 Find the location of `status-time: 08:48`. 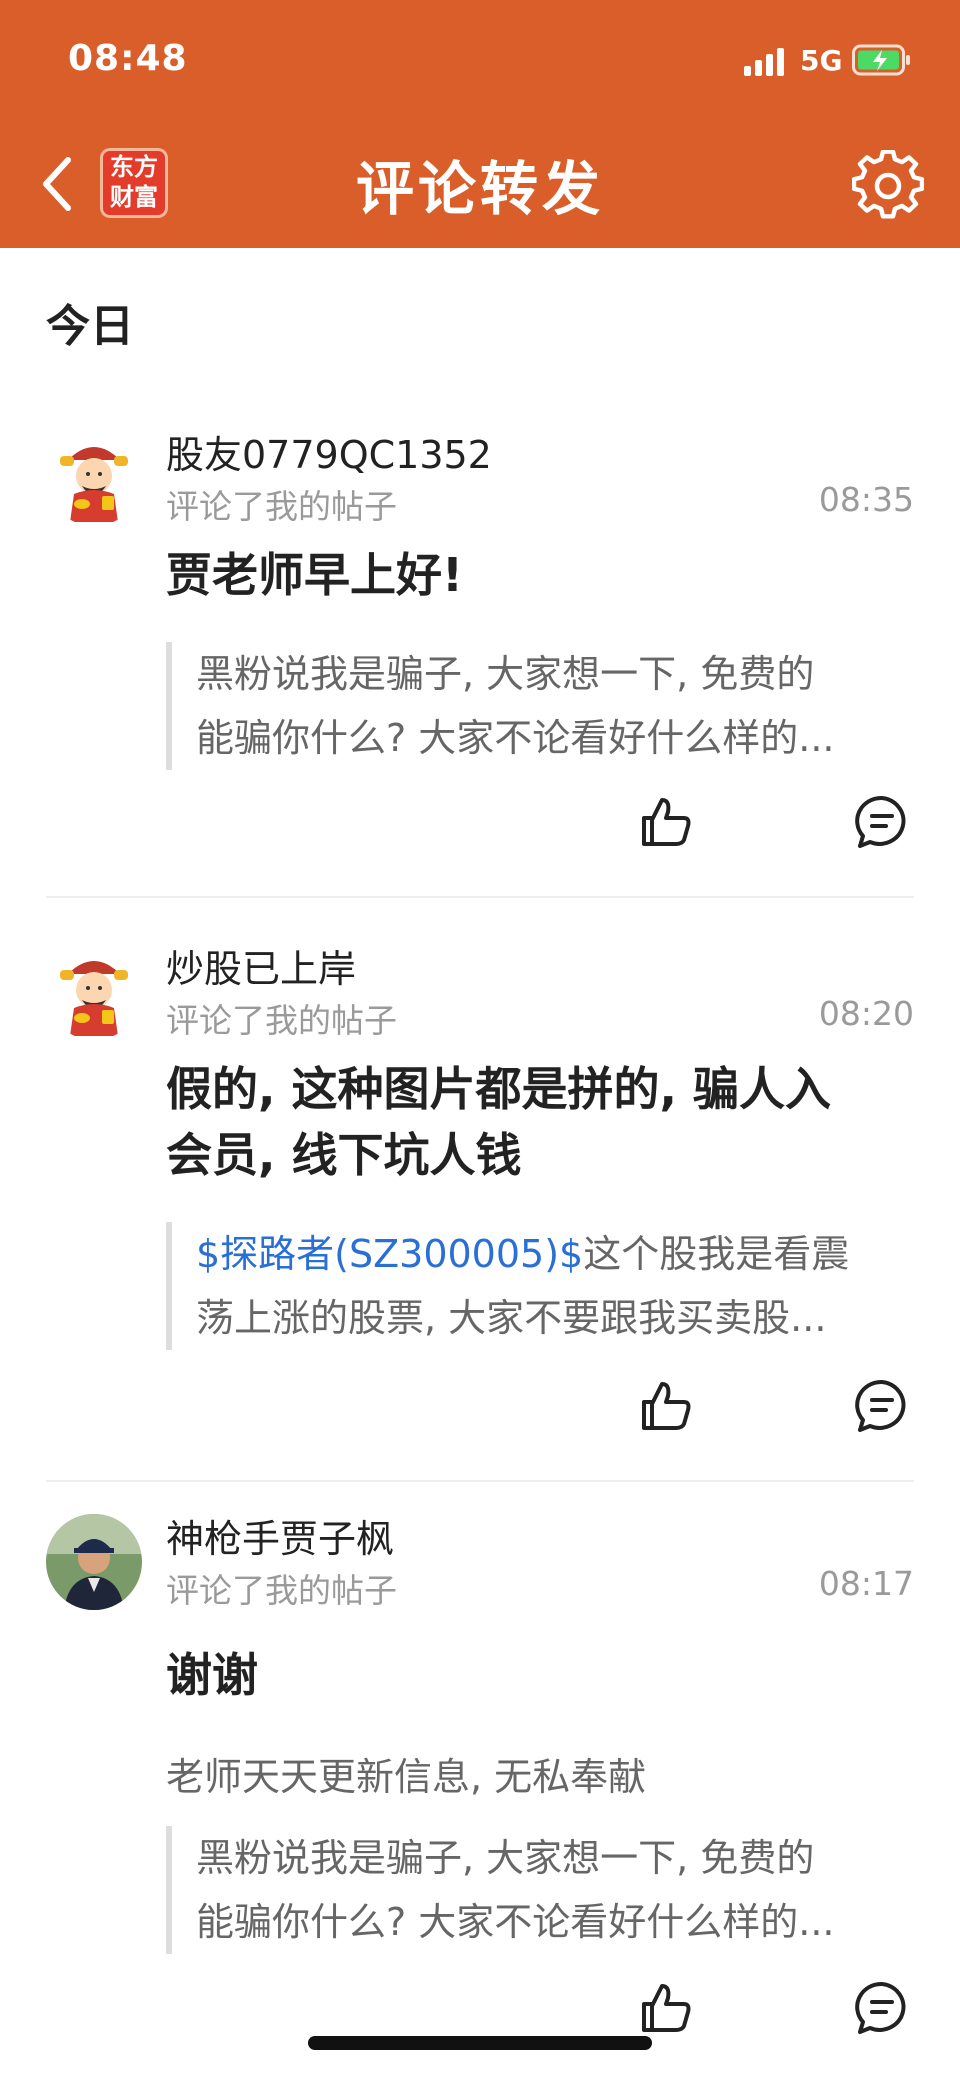

status-time: 08:48 is located at coordinates (128, 58).